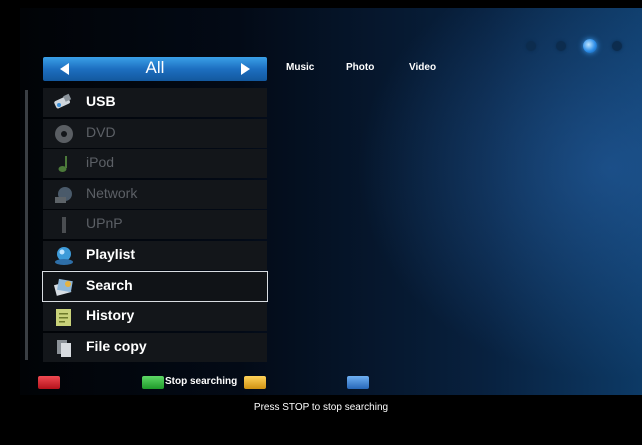  Describe the element at coordinates (26, 225) in the screenshot. I see `scrollbar` at that location.